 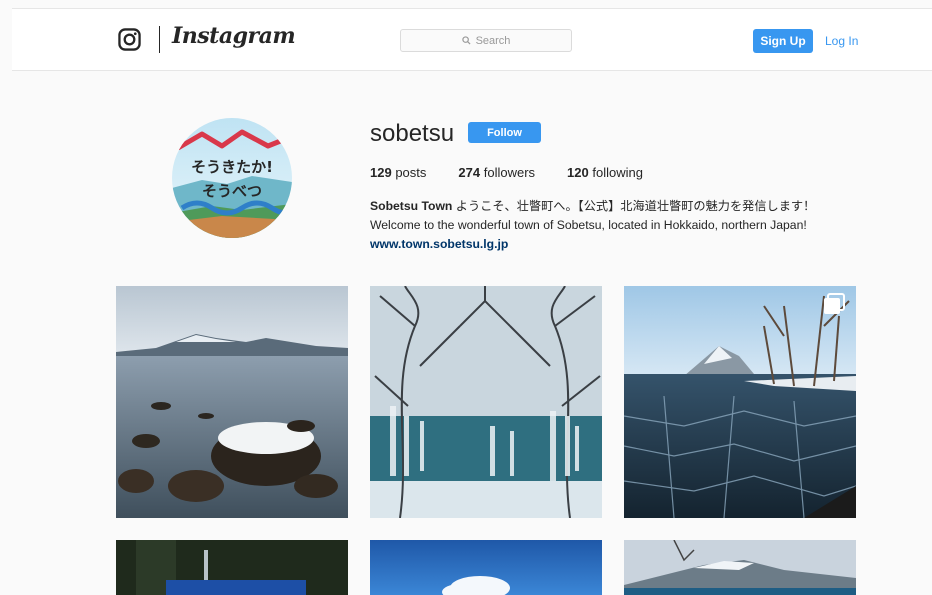 I want to click on website-link: www.town.sobetsu.lg.jp, so click(x=439, y=244).